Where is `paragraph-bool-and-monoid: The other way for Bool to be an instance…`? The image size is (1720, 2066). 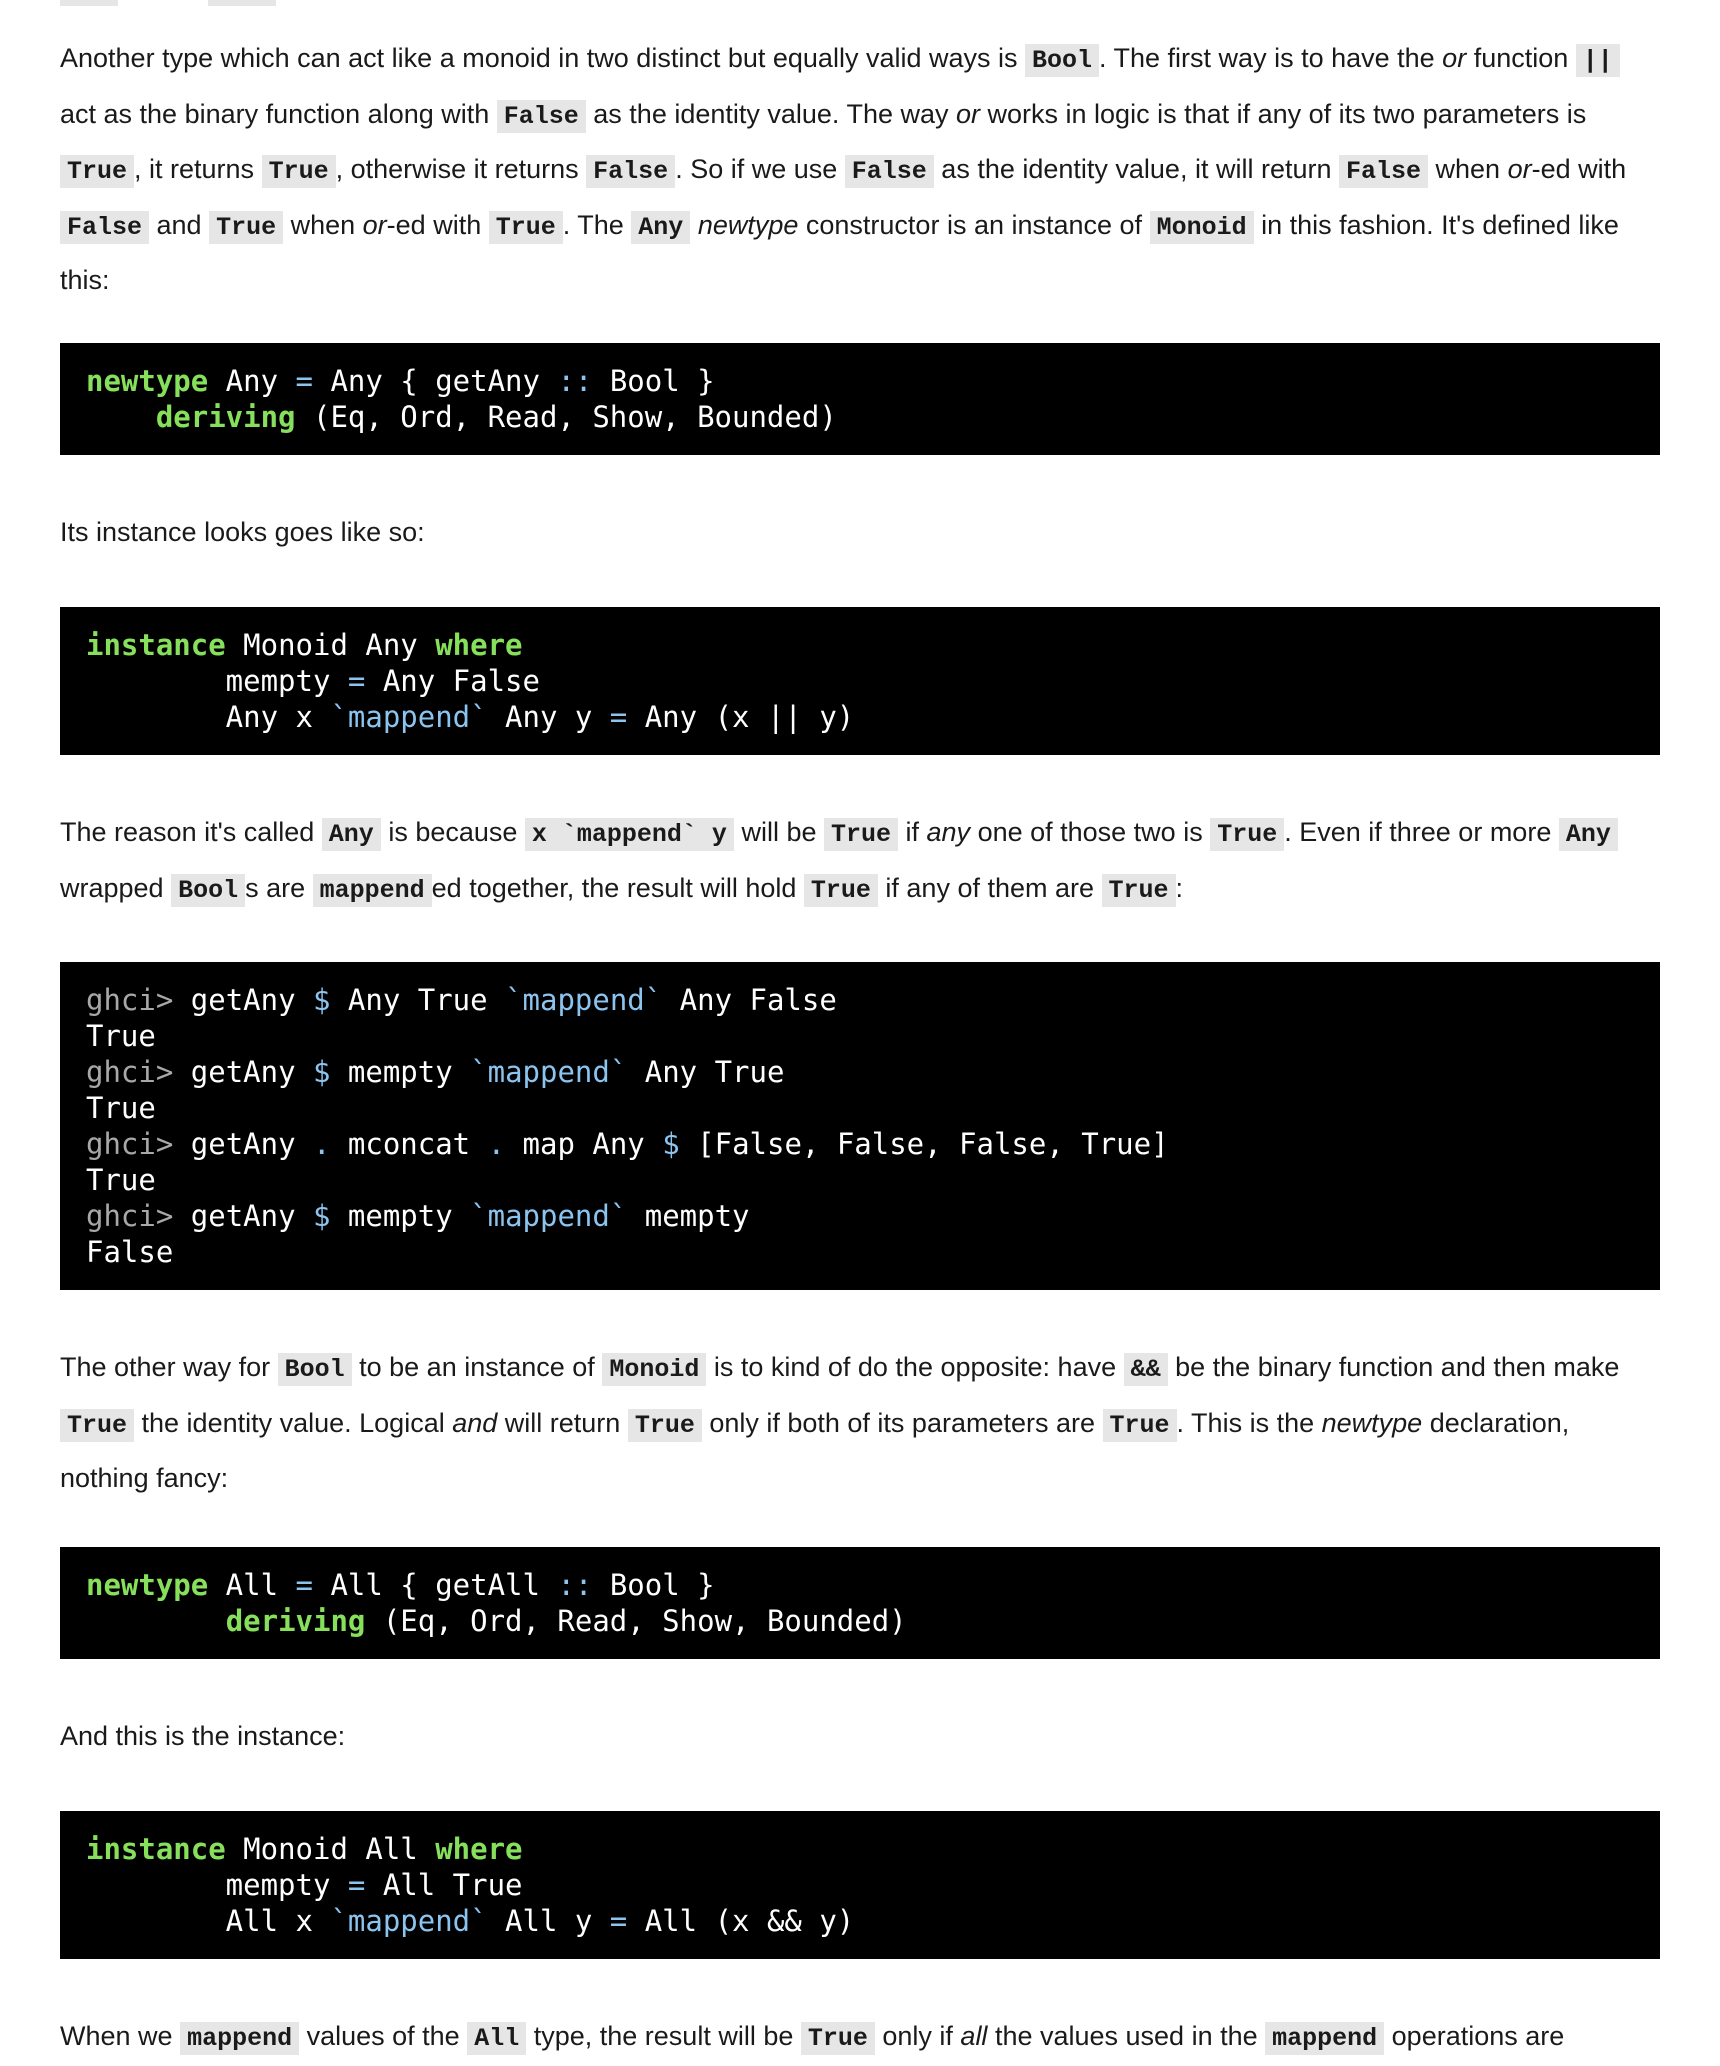
paragraph-bool-and-monoid: The other way for Bool to be an instance… is located at coordinates (840, 1422).